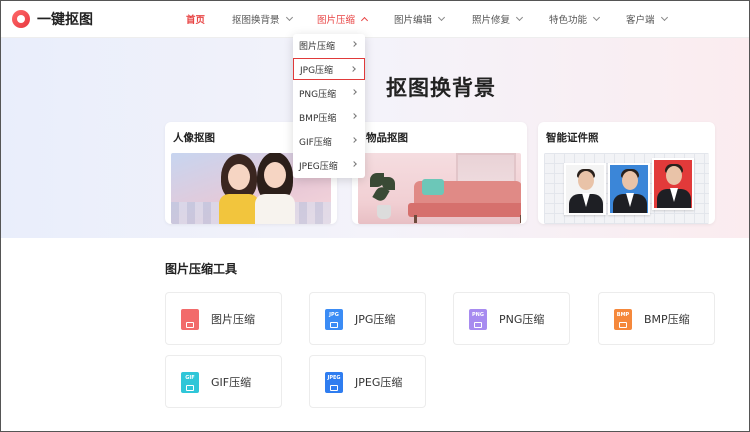 The height and width of the screenshot is (432, 750). Describe the element at coordinates (334, 319) in the screenshot. I see `jpg-file-icon: JPG` at that location.